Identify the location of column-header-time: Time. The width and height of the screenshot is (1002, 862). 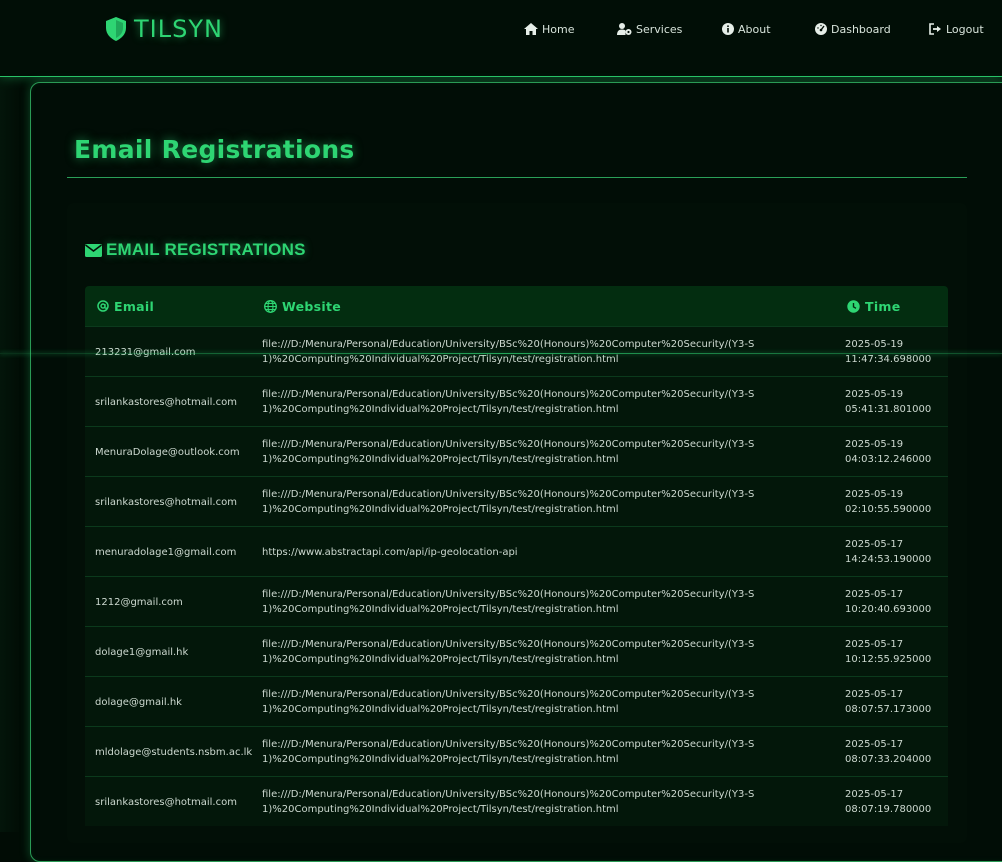
(874, 306).